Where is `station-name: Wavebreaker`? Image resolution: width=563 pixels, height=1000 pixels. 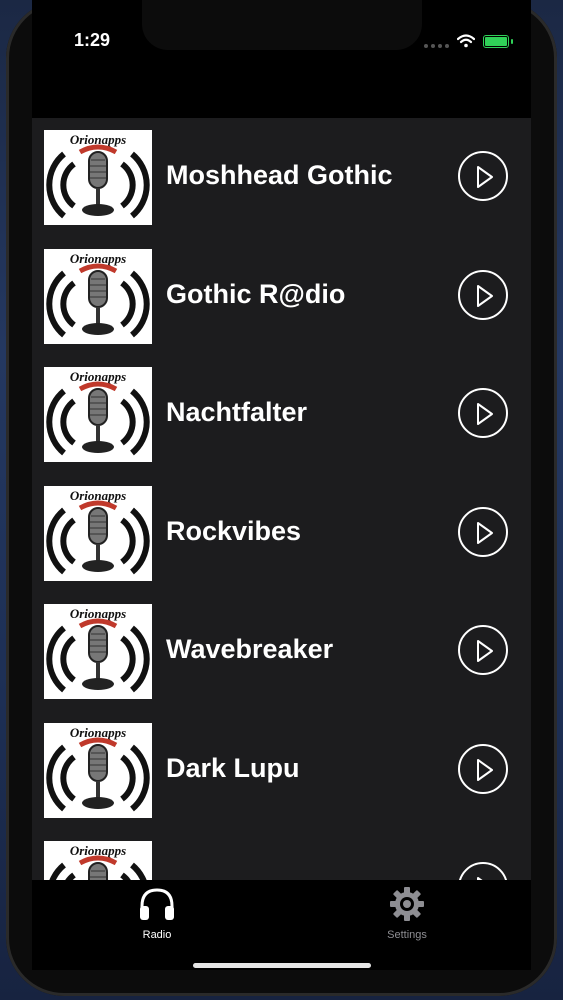
station-name: Wavebreaker is located at coordinates (250, 649).